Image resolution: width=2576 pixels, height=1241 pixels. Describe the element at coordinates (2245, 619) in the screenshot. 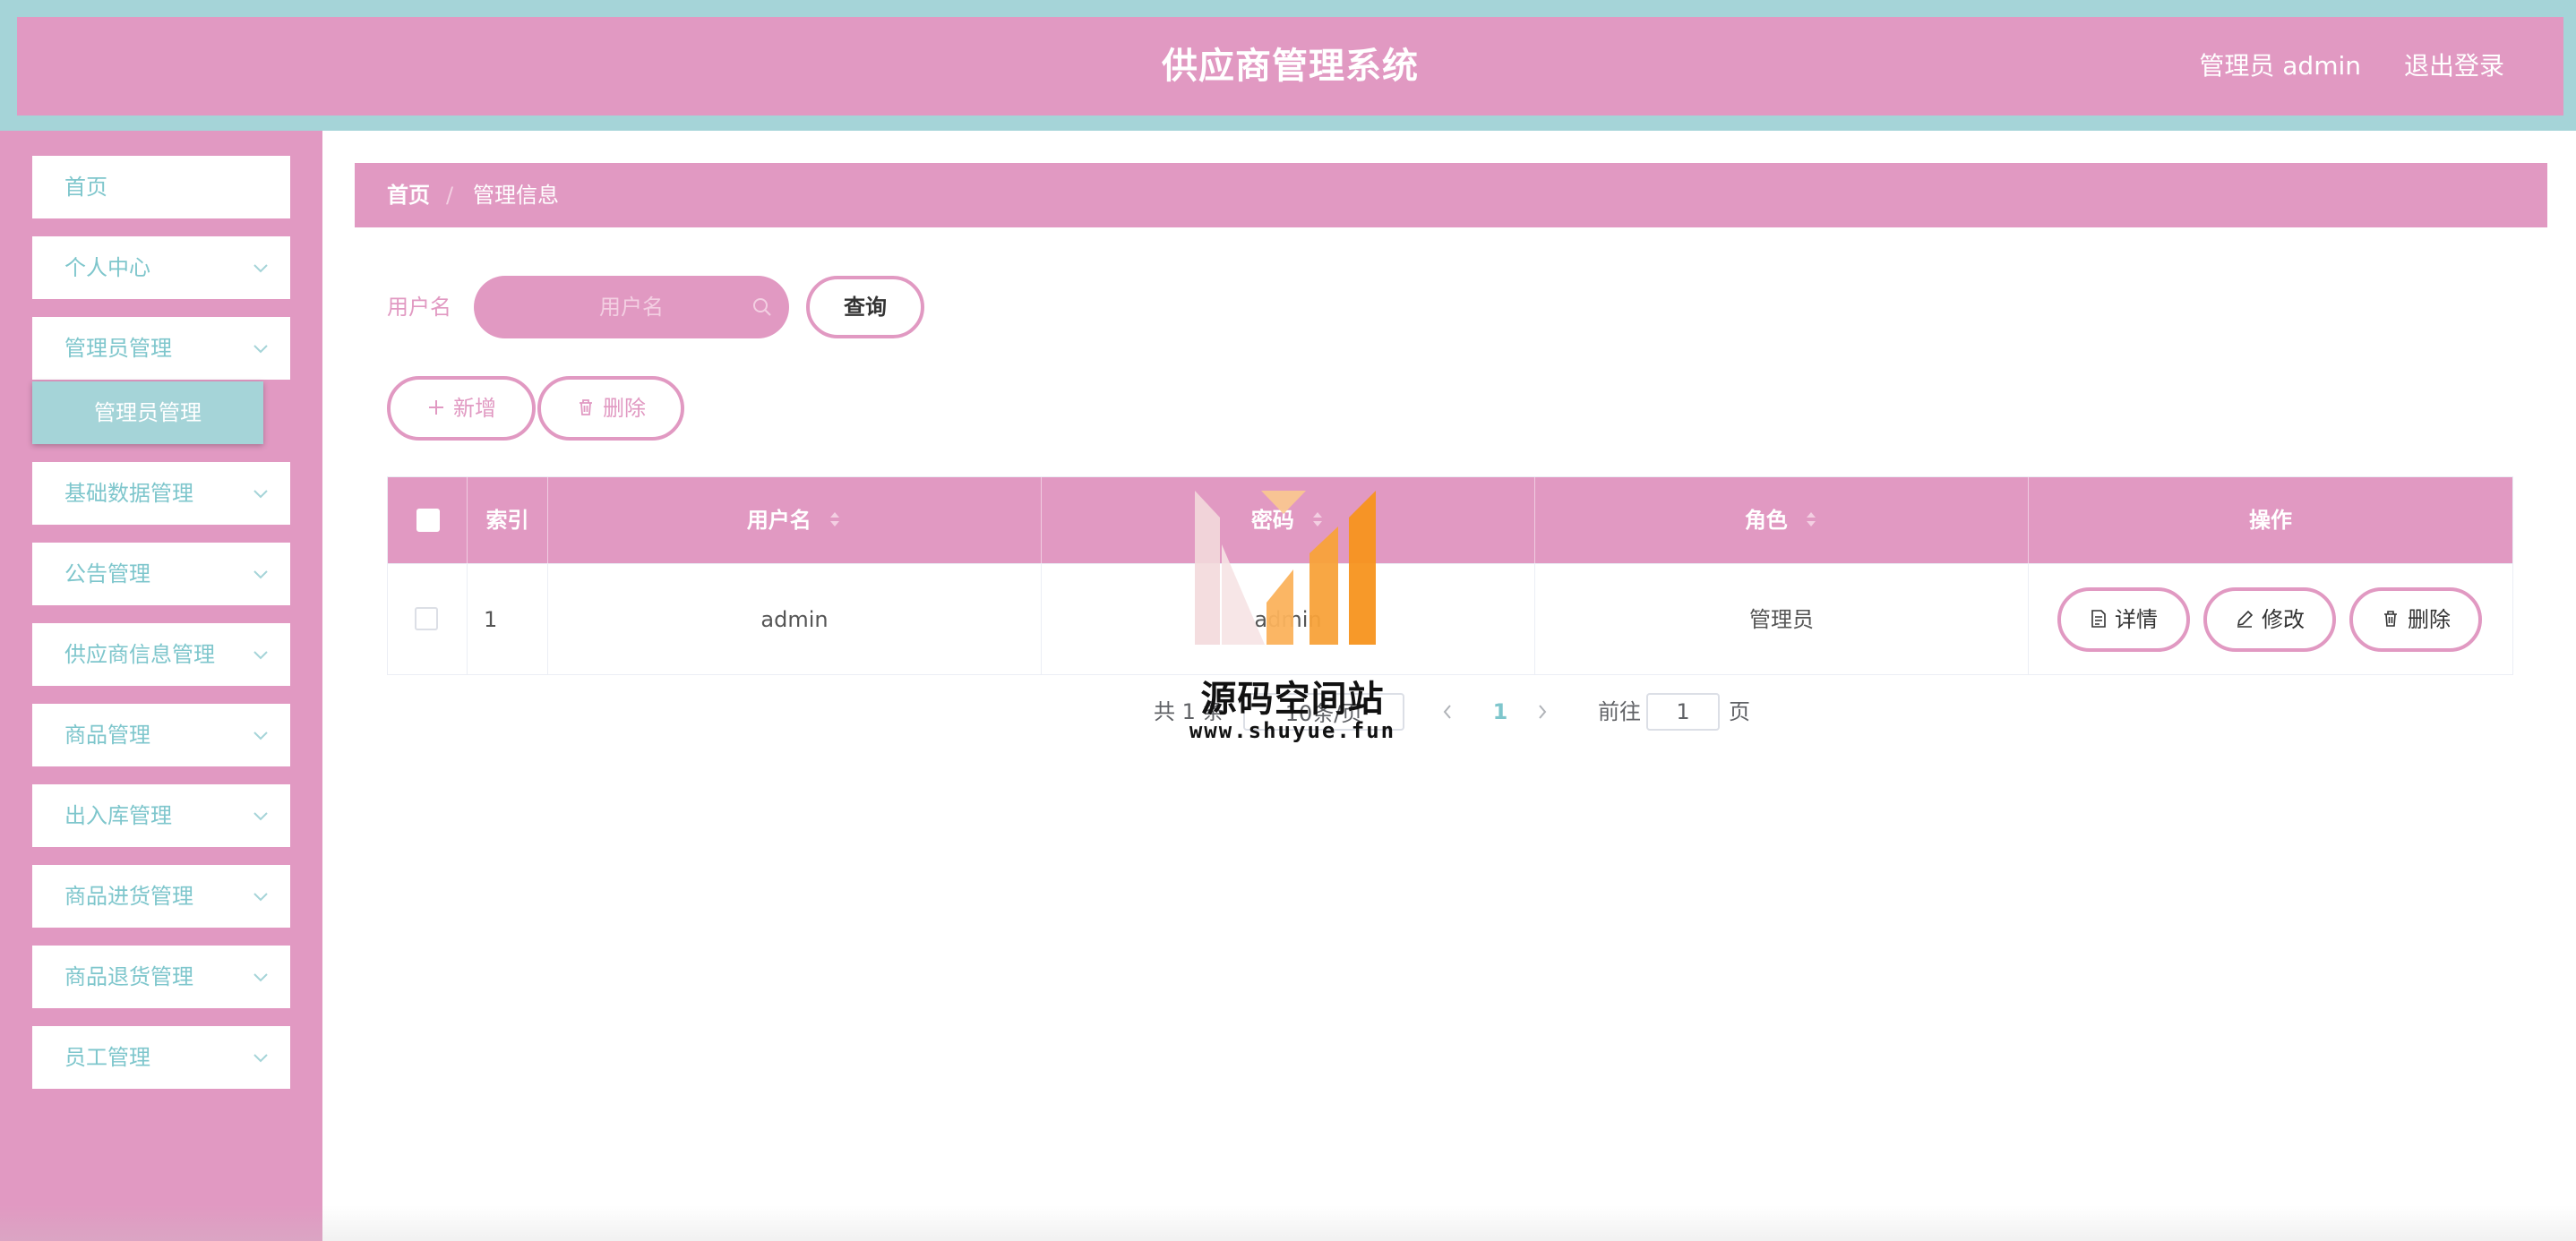

I see `edit-icon` at that location.